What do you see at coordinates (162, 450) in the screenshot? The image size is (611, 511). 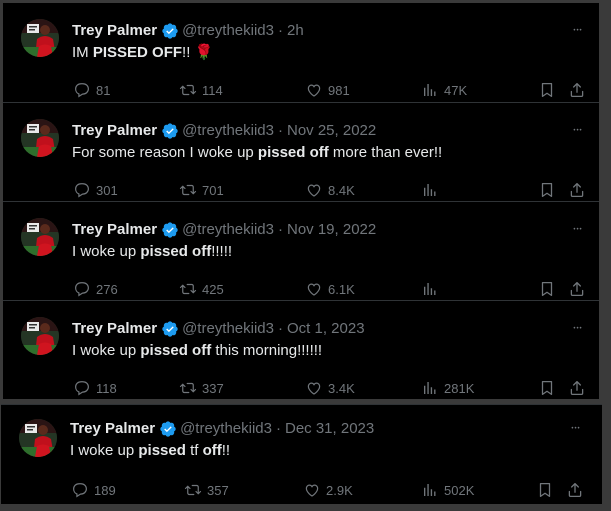 I see `tweet-text-emphasis: pissed` at bounding box center [162, 450].